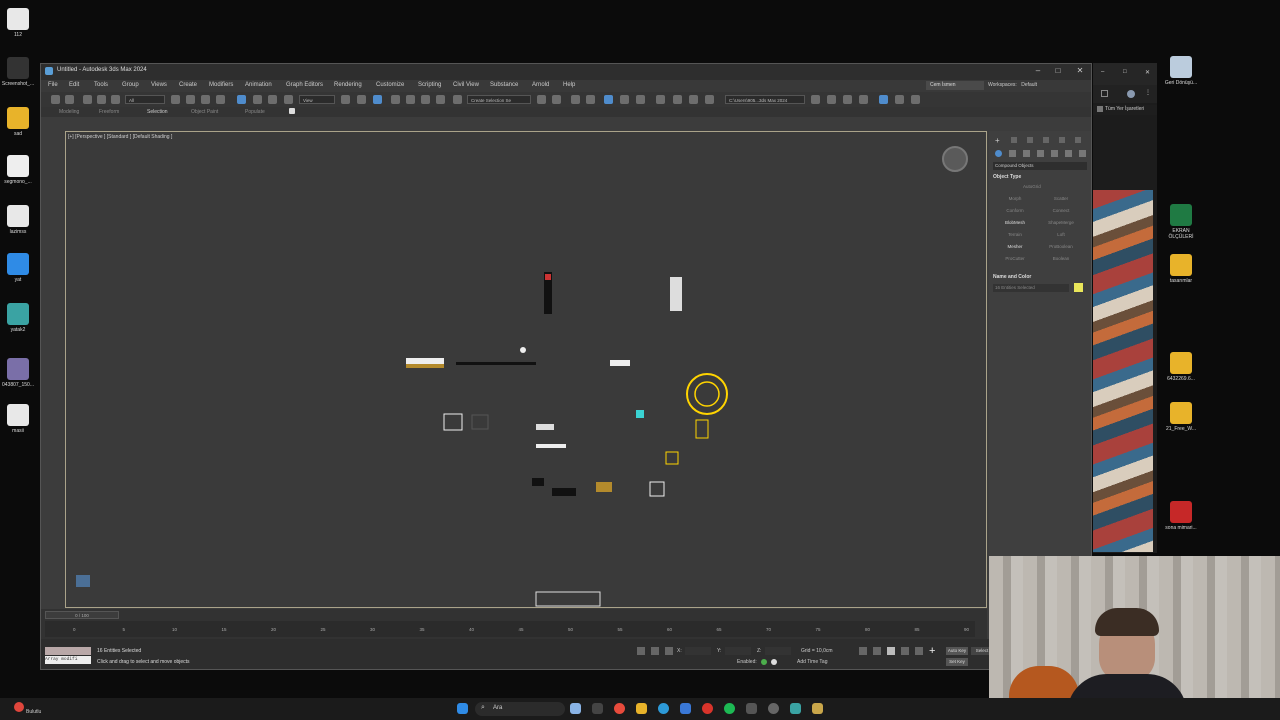  What do you see at coordinates (1058, 70) in the screenshot?
I see `maximize-icon: □` at bounding box center [1058, 70].